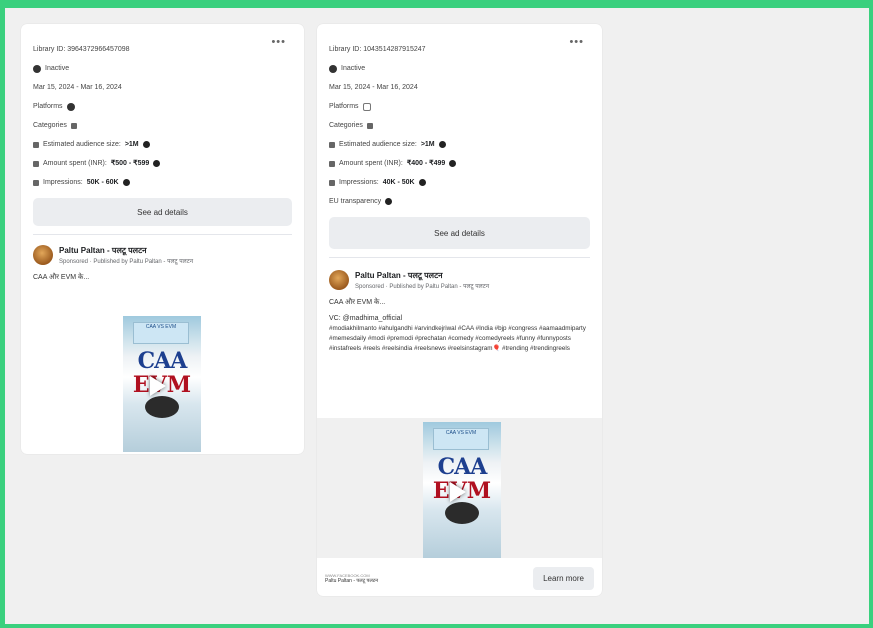 This screenshot has width=873, height=628. Describe the element at coordinates (355, 201) in the screenshot. I see `eu-transparency-label: EU transparency` at that location.